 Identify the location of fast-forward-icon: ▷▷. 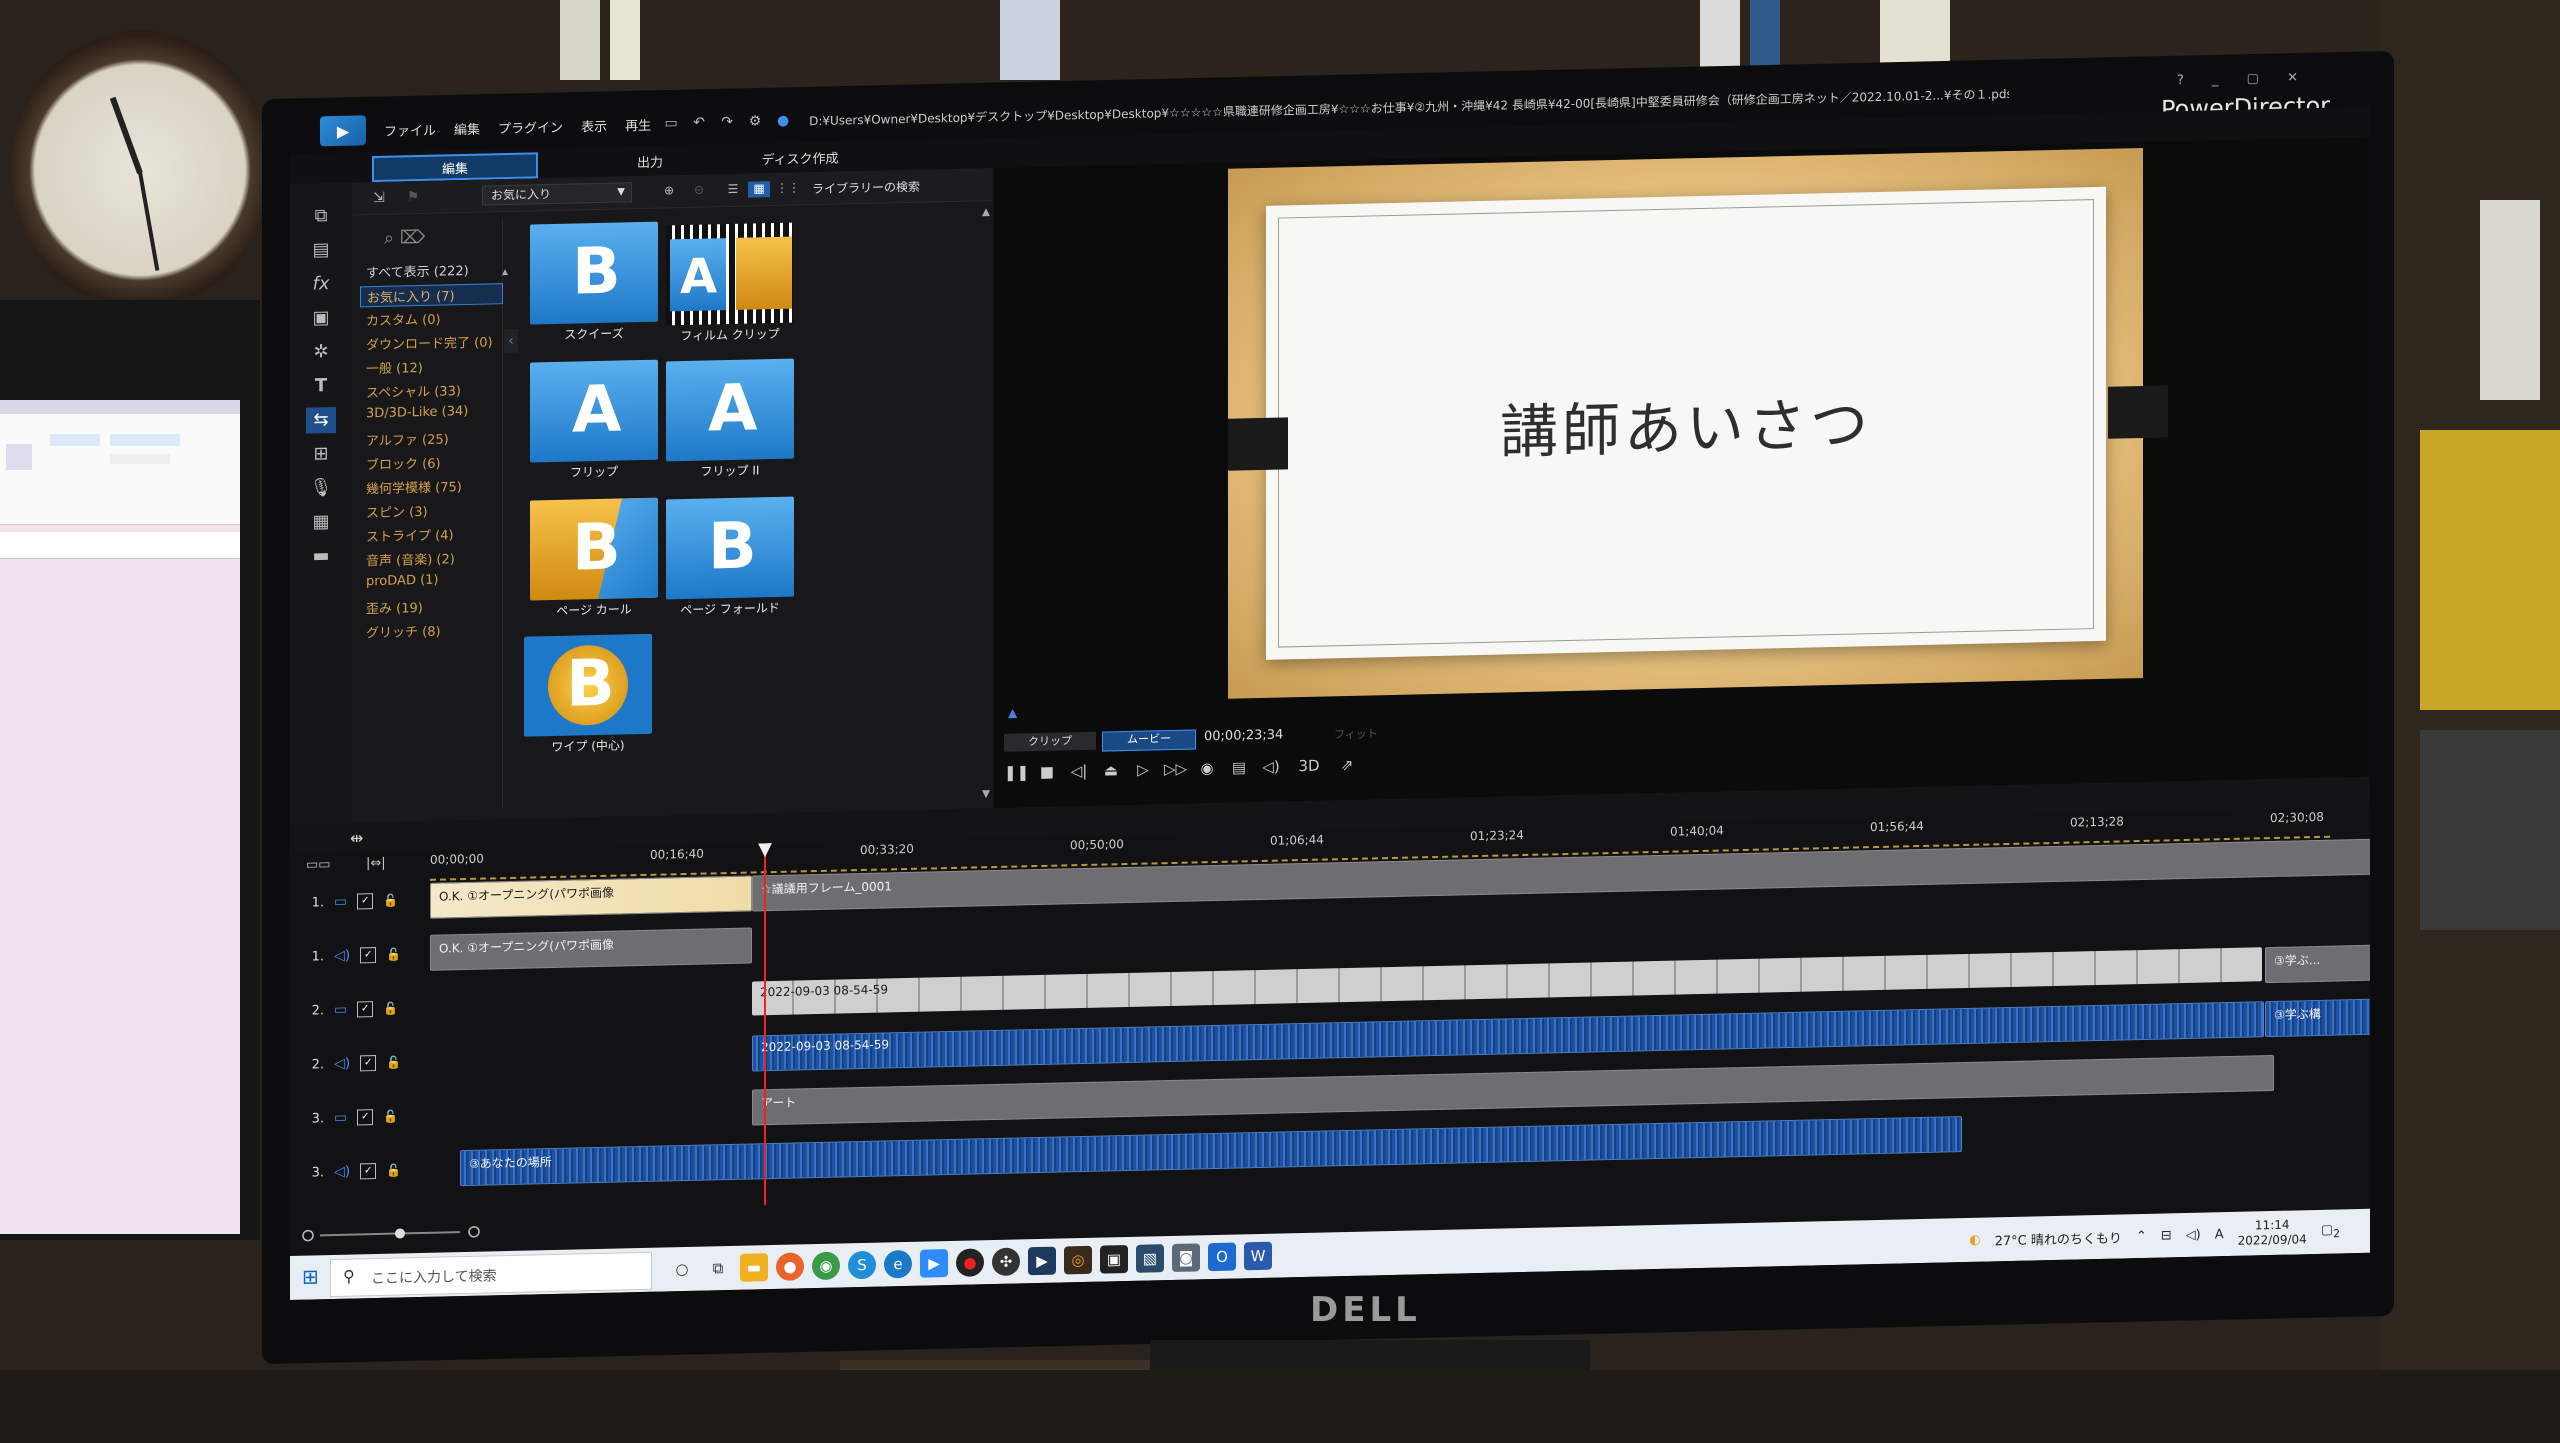
(1175, 769).